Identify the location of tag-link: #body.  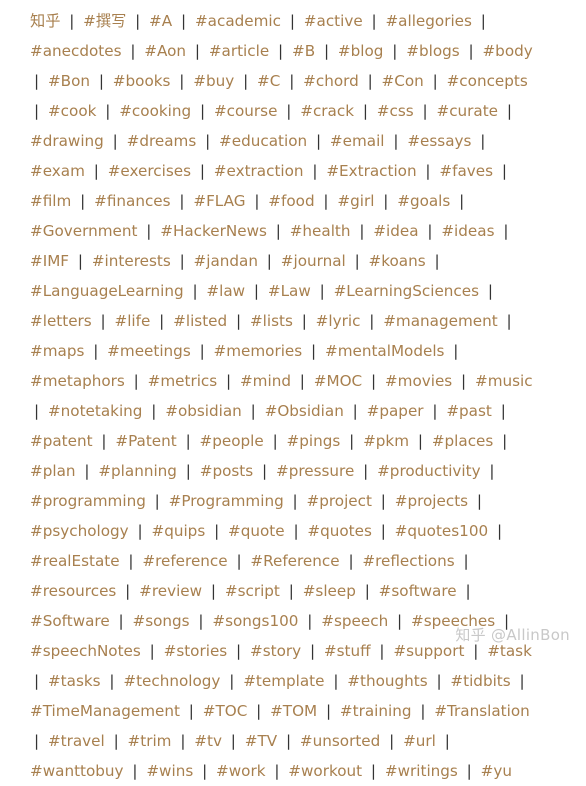
(507, 51).